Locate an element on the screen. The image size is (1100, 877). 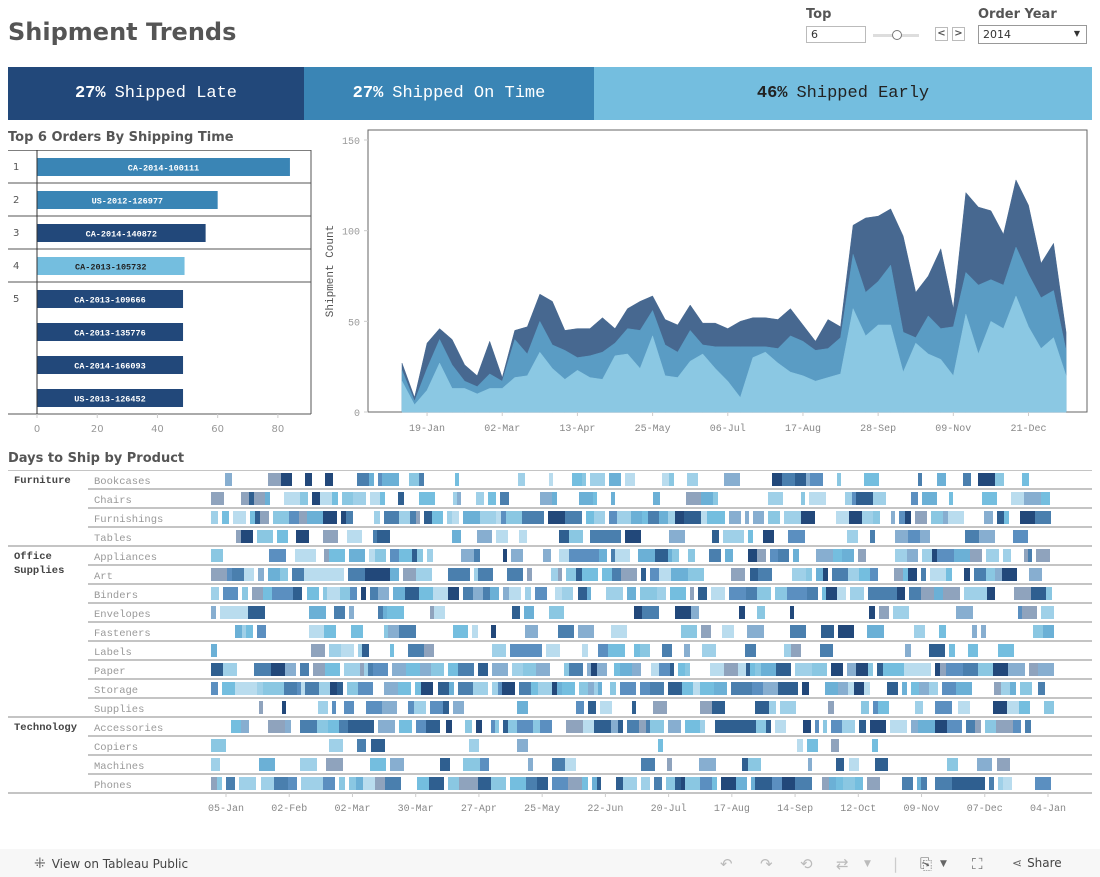
kpi-shipped-late: 27% Shipped Late is located at coordinates (156, 93).